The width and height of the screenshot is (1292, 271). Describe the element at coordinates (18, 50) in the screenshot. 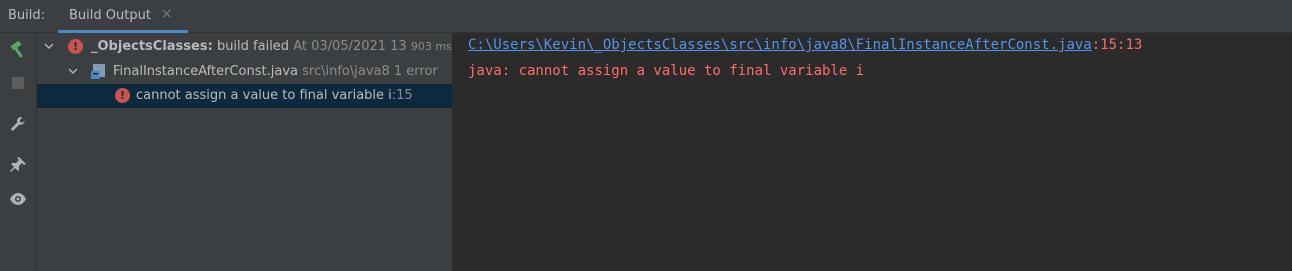

I see `hammer-icon` at that location.